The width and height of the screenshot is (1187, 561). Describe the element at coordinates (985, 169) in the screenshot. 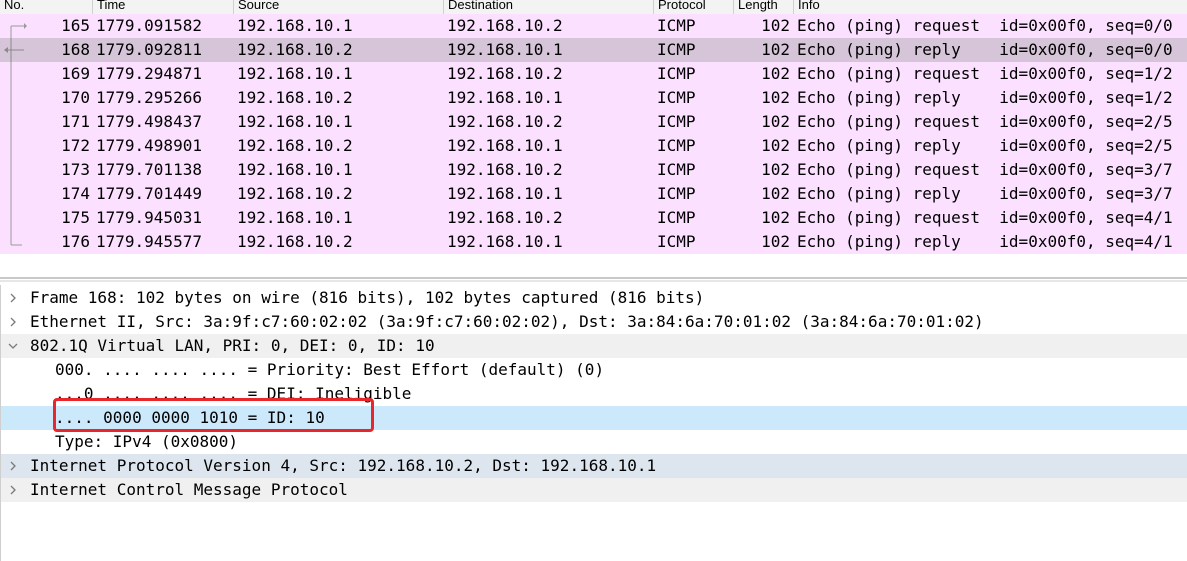

I see `packet-info: Echo (ping) request id=0x00f0, seq=3/7` at that location.